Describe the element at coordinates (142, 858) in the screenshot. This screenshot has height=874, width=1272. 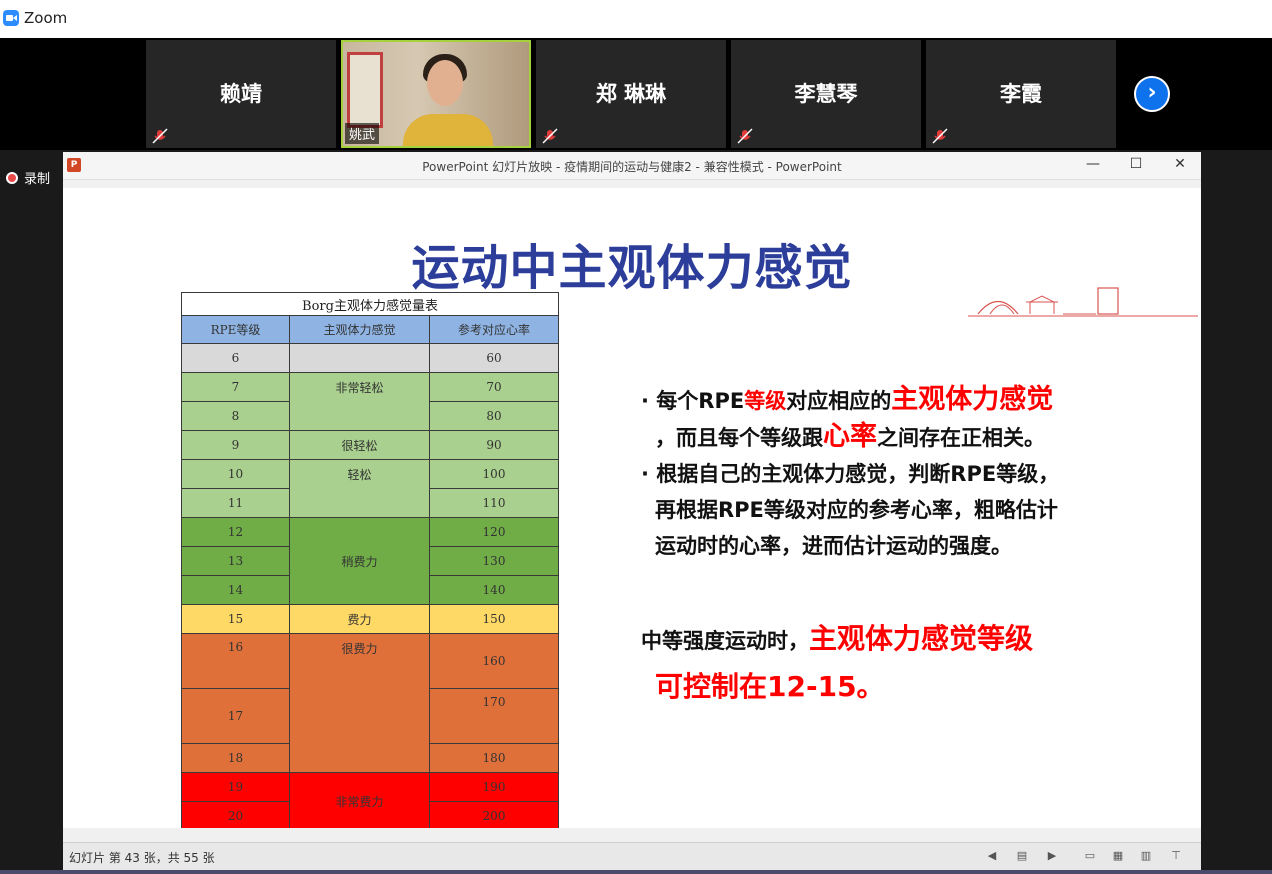
I see `slide-counter: 幻灯片 第 43 张，共 55 张` at that location.